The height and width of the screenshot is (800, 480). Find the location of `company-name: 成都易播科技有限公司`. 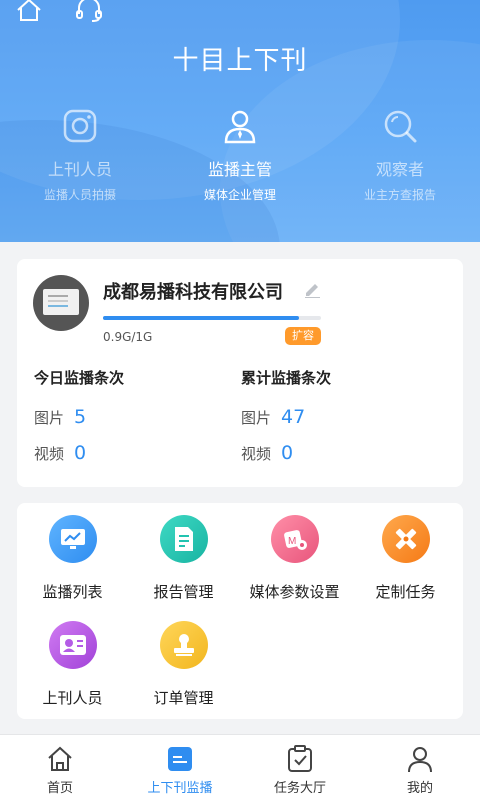

company-name: 成都易播科技有限公司 is located at coordinates (193, 292).